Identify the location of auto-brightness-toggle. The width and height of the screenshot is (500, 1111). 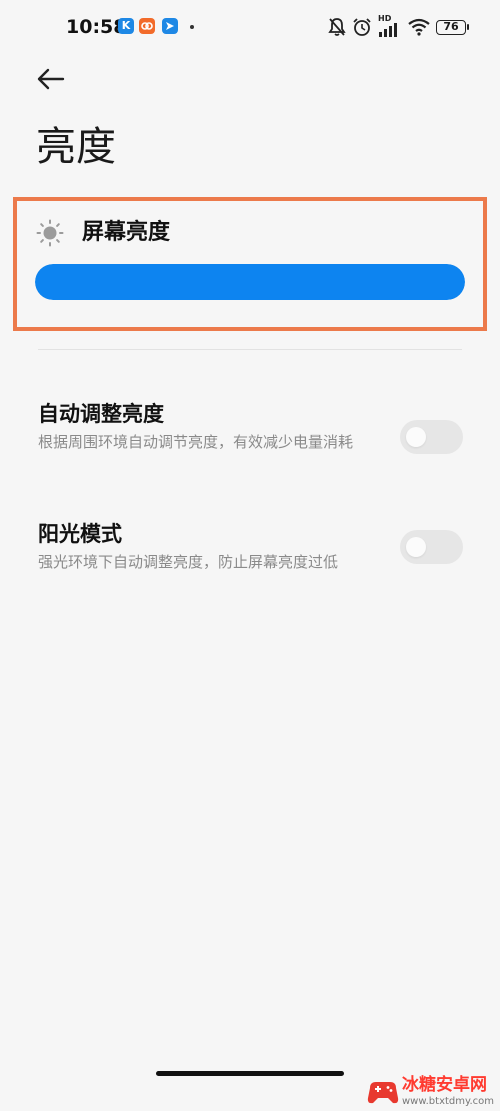
(431, 437).